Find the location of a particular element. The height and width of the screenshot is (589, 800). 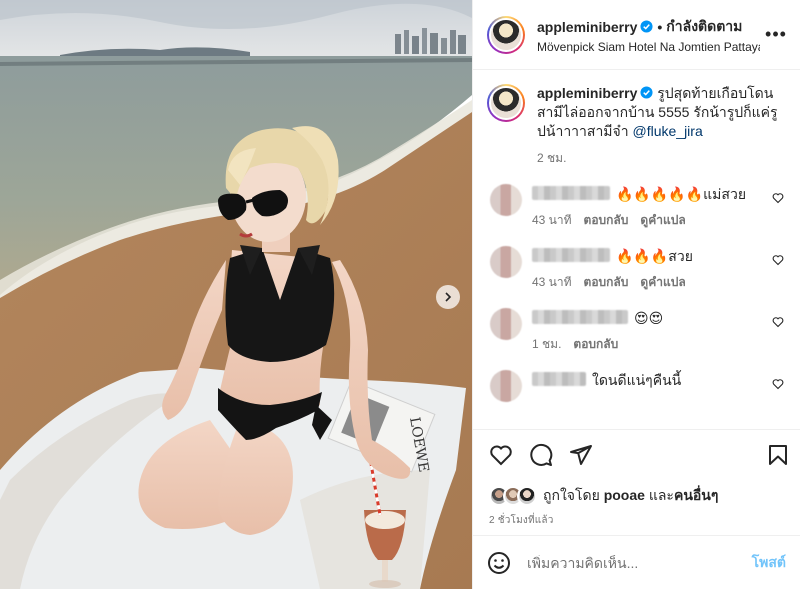

comment-time: 1 ชม. is located at coordinates (546, 344).